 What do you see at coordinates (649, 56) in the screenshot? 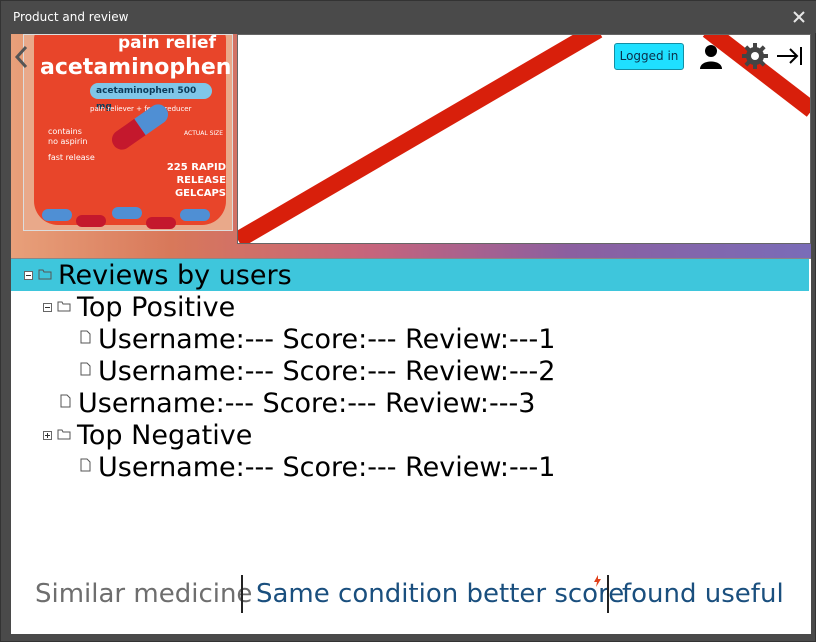
I see `logged-in-button: Logged in` at bounding box center [649, 56].